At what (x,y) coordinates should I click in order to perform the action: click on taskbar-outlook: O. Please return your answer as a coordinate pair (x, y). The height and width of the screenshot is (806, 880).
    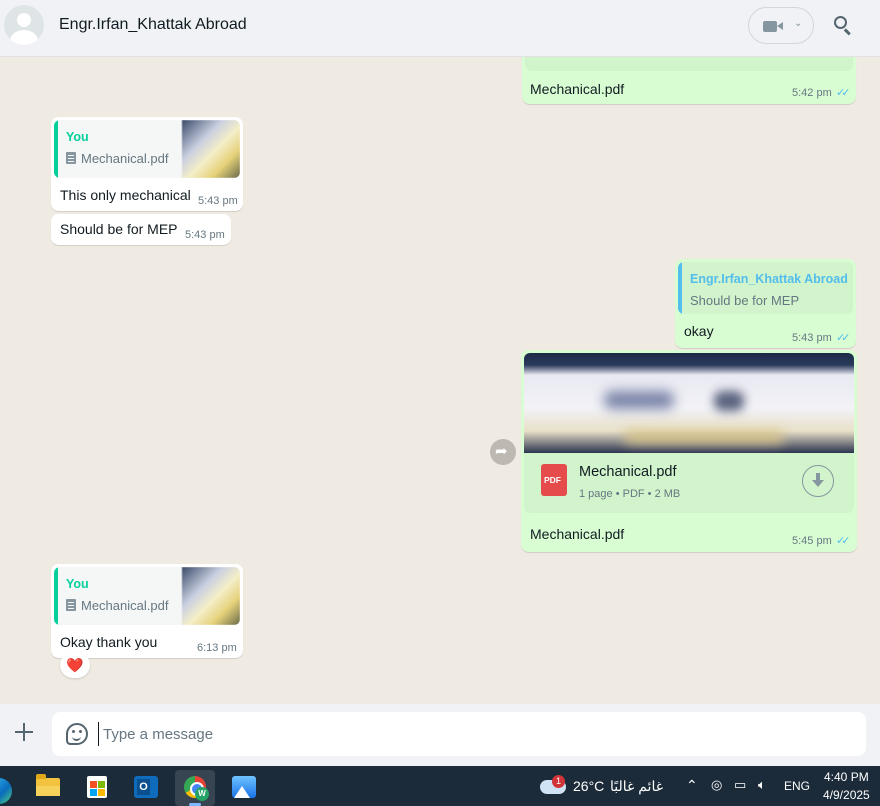
    Looking at the image, I should click on (146, 788).